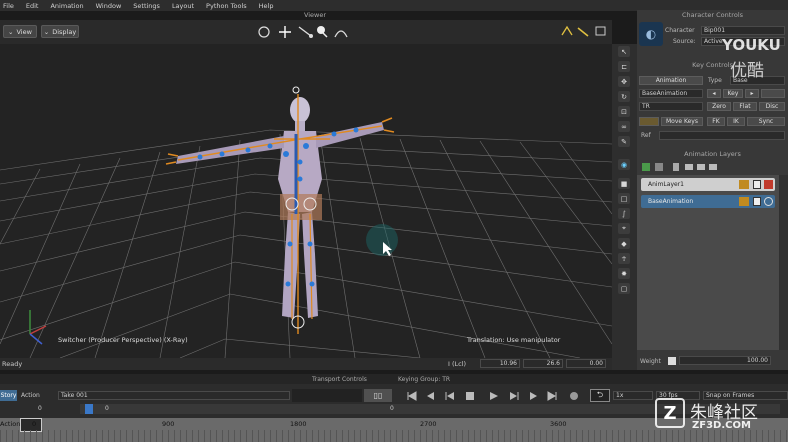 This screenshot has width=788, height=442. What do you see at coordinates (533, 396) in the screenshot?
I see `next-key-icon` at bounding box center [533, 396].